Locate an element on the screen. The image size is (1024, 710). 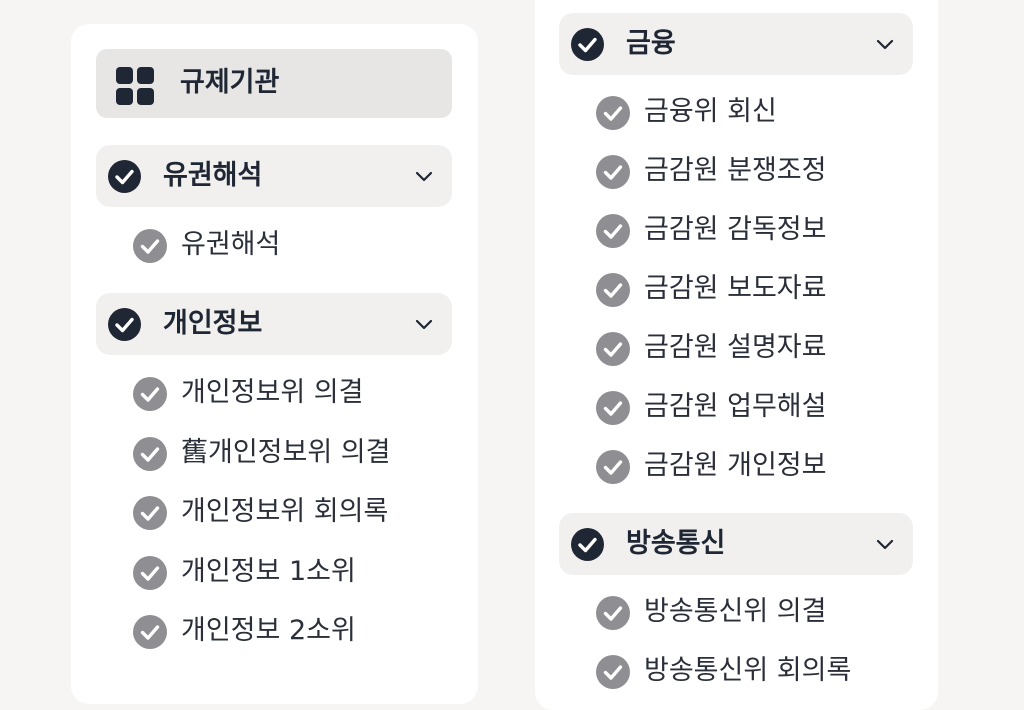
list-item-label: 금감원 감독정보 is located at coordinates (735, 229).